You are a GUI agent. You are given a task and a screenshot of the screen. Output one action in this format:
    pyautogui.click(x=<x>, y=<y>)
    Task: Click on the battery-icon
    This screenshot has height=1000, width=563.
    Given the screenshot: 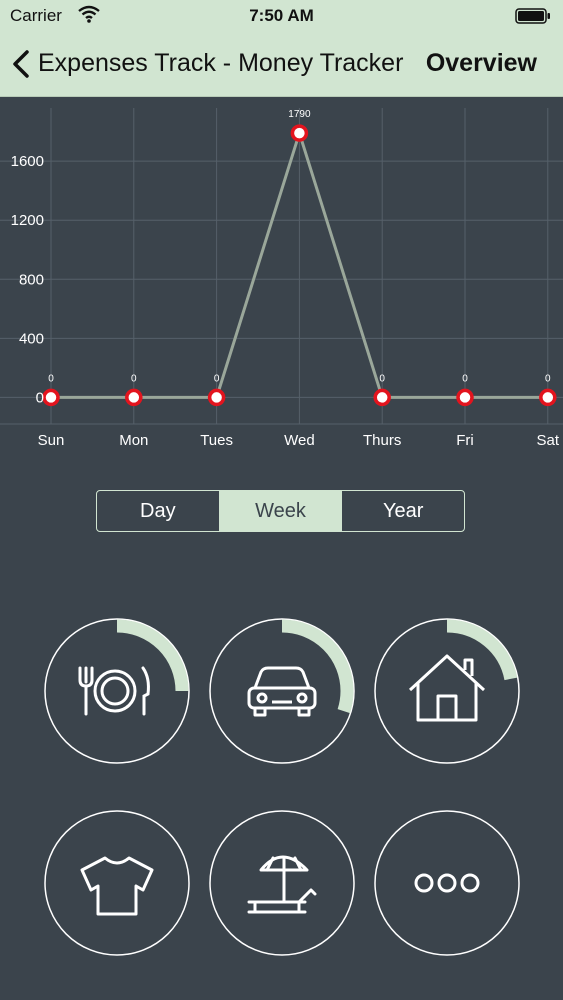 What is the action you would take?
    pyautogui.click(x=532, y=16)
    